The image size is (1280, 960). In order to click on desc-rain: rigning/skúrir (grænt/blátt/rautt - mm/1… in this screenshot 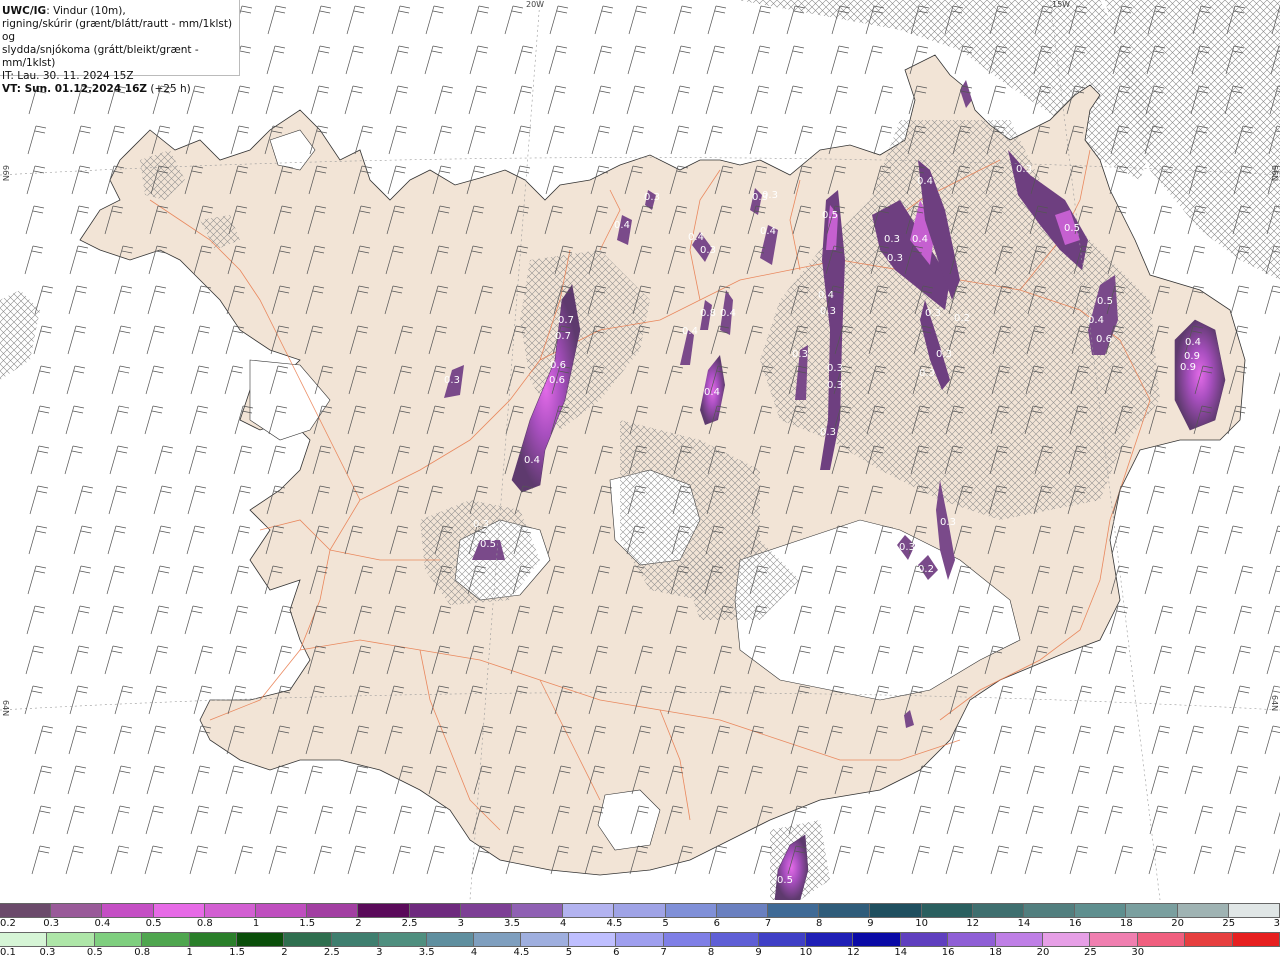, I will do `click(117, 30)`.